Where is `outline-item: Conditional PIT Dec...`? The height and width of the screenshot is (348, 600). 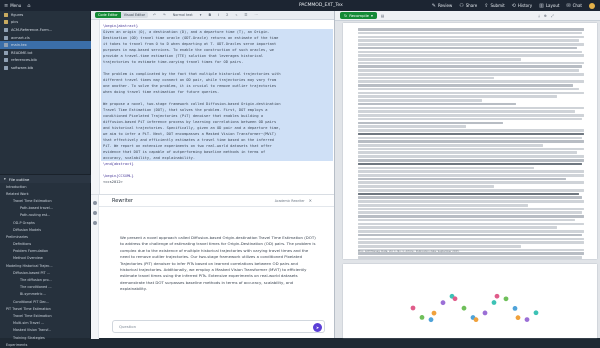 outline-item: Conditional PIT Dec... is located at coordinates (45, 301).